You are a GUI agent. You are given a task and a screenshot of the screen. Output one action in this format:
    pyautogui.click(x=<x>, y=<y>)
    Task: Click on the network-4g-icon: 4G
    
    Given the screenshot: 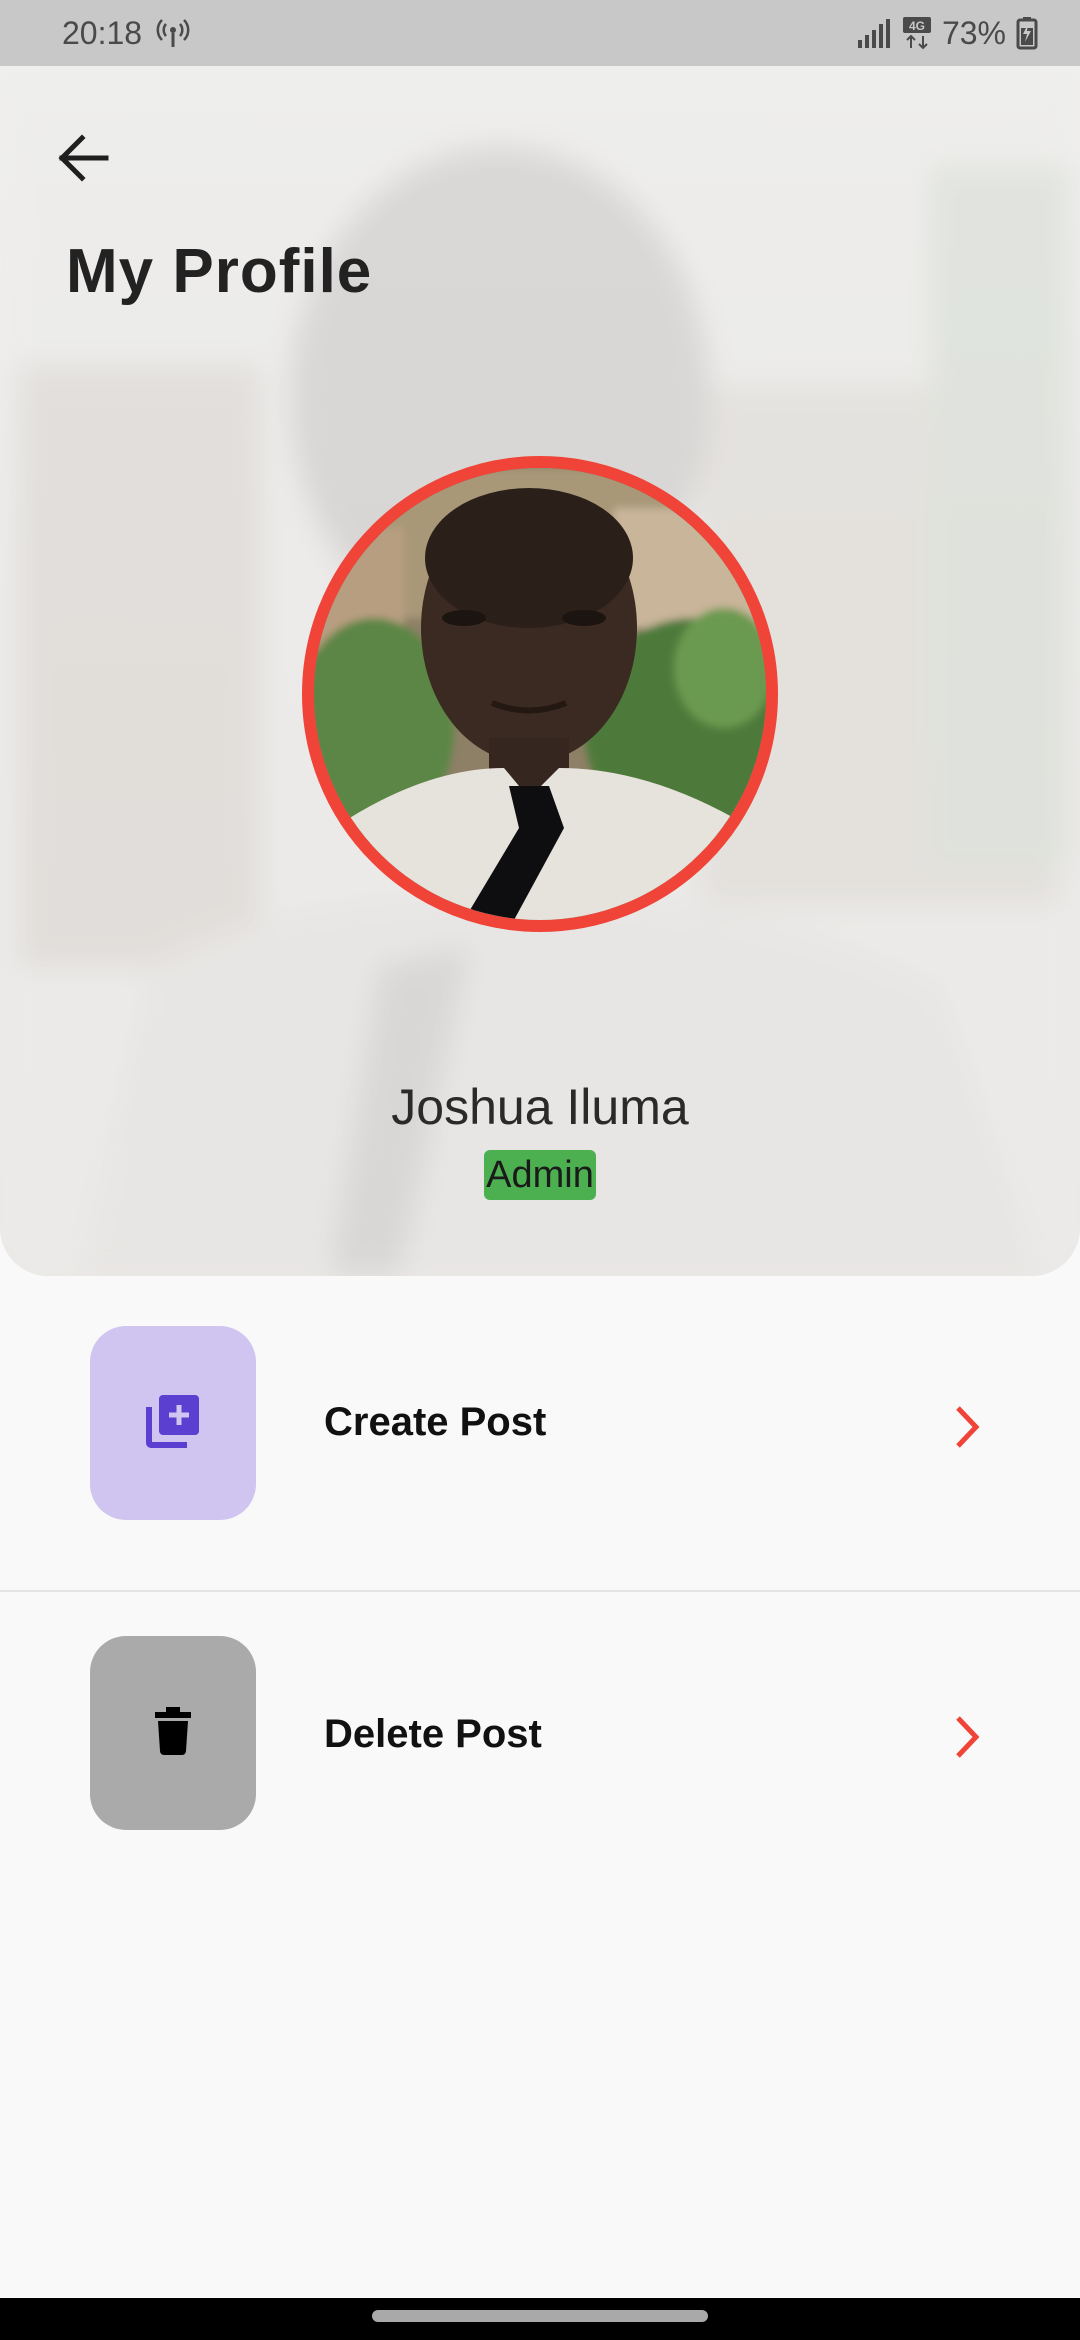 What is the action you would take?
    pyautogui.click(x=917, y=33)
    